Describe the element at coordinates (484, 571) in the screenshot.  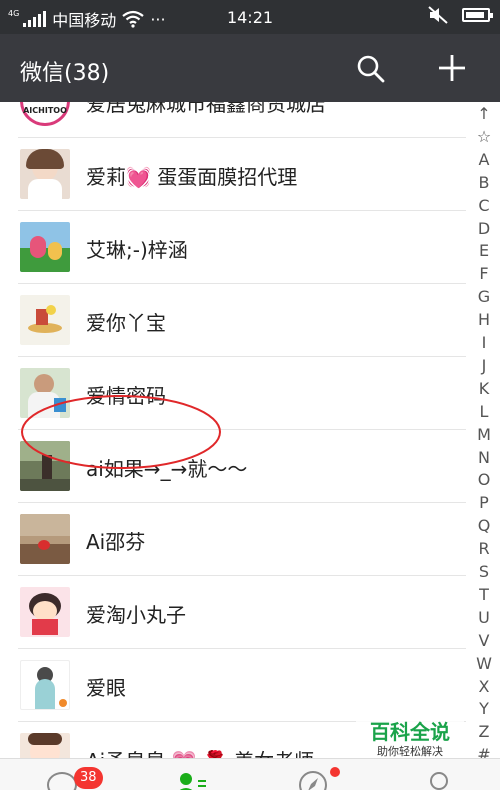
I see `index-letter: S` at that location.